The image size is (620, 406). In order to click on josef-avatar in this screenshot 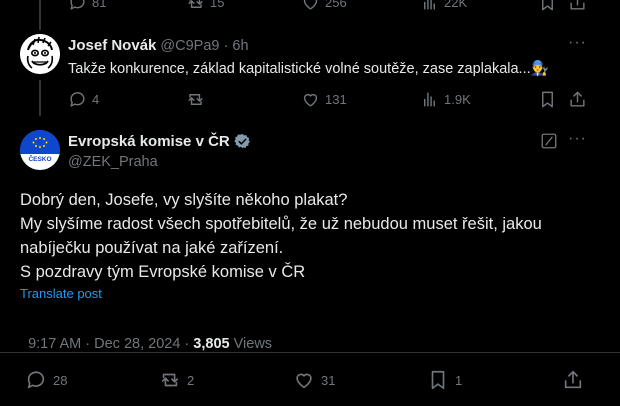, I will do `click(40, 54)`.